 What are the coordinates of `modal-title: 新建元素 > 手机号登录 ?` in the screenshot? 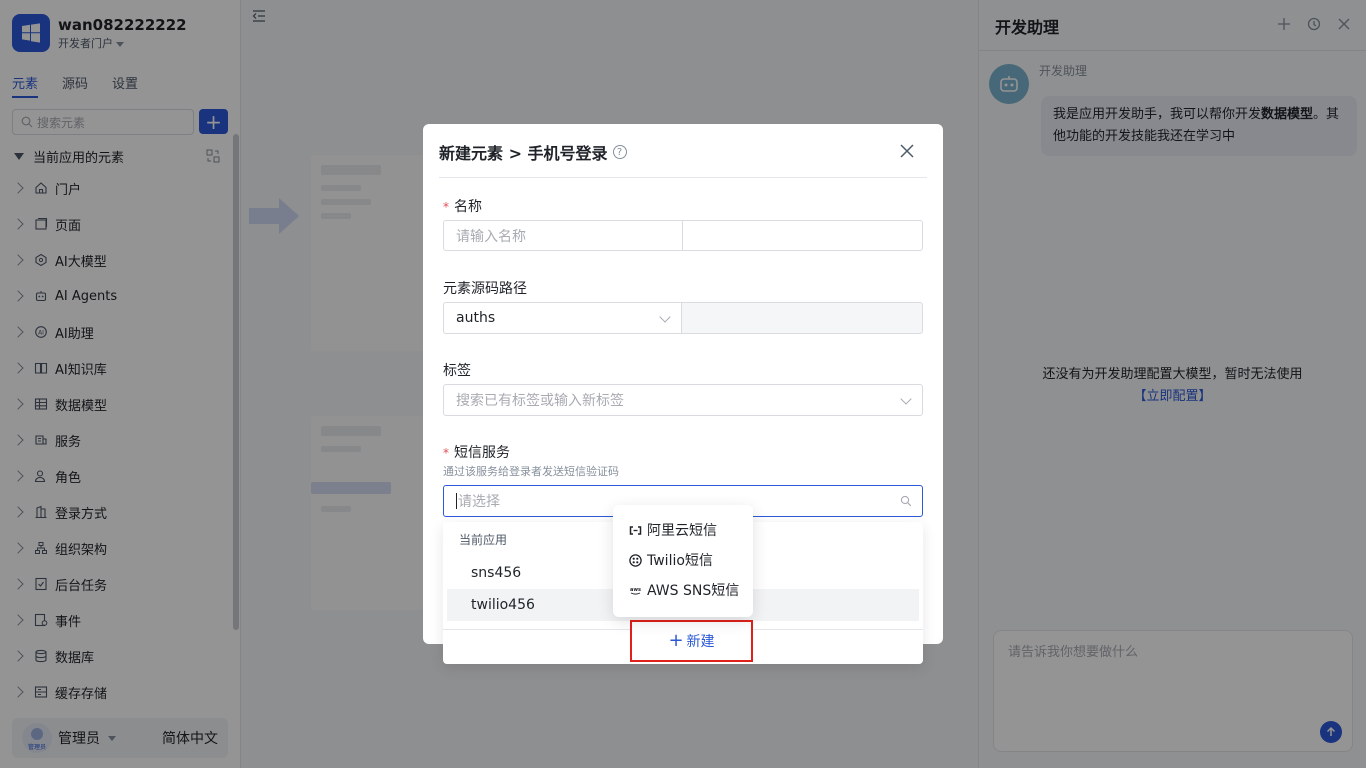 It's located at (533, 152).